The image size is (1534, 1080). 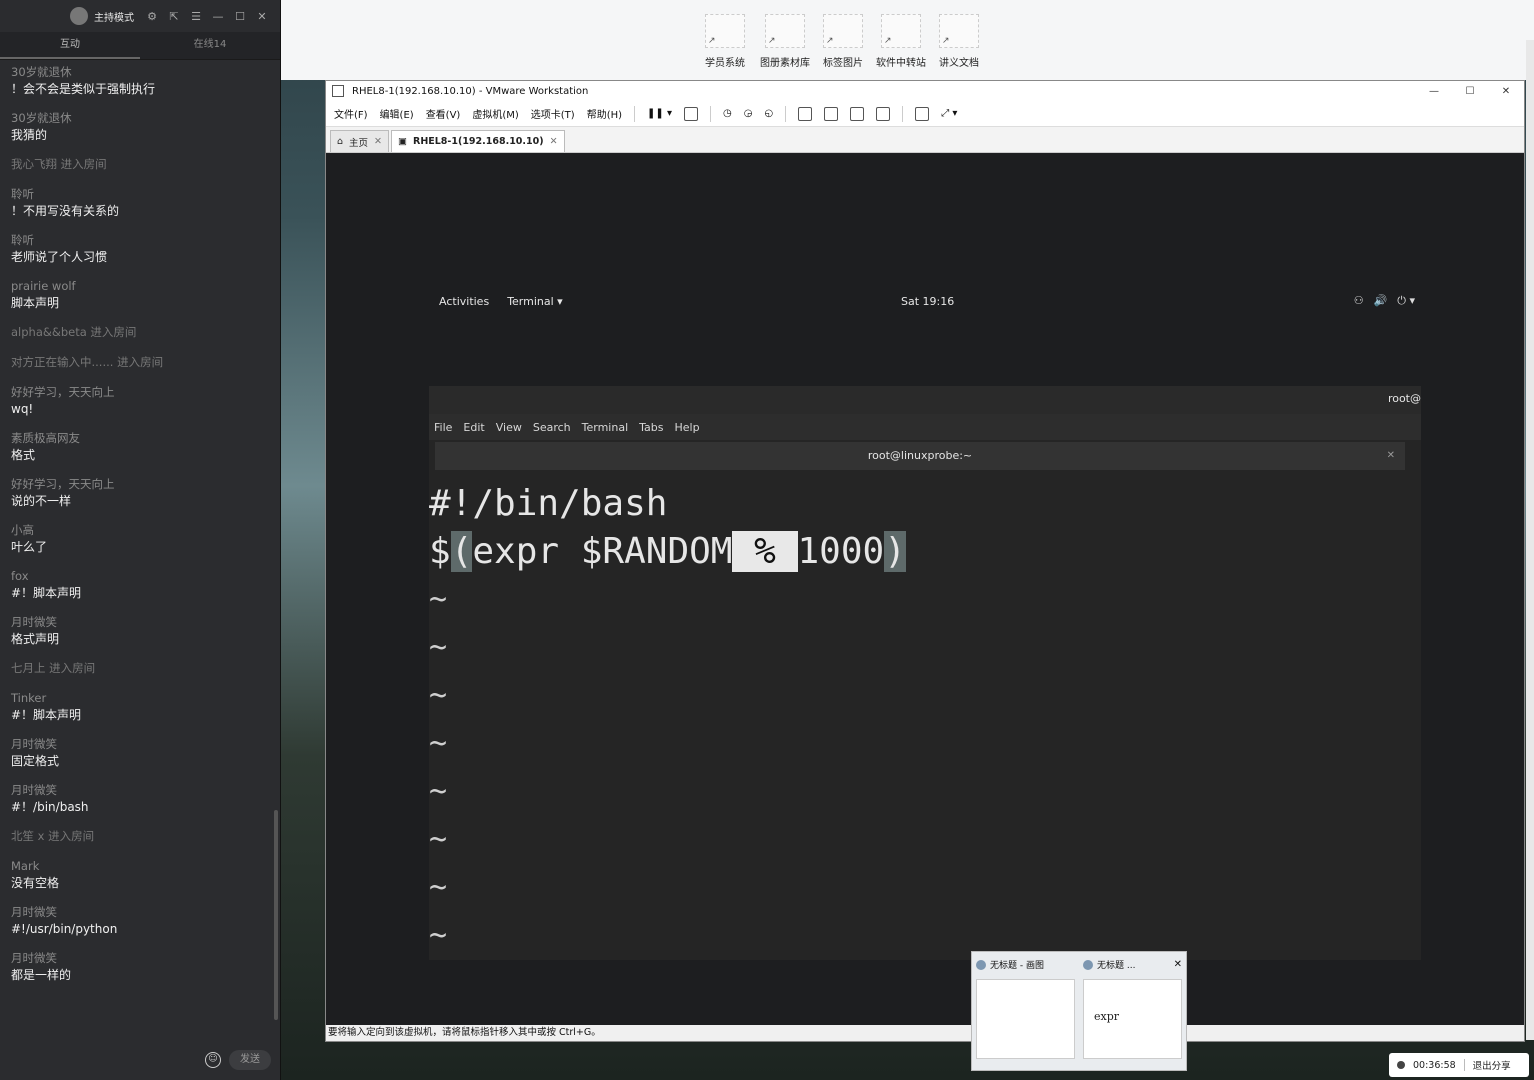 What do you see at coordinates (1401, 1065) in the screenshot?
I see `recording-icon` at bounding box center [1401, 1065].